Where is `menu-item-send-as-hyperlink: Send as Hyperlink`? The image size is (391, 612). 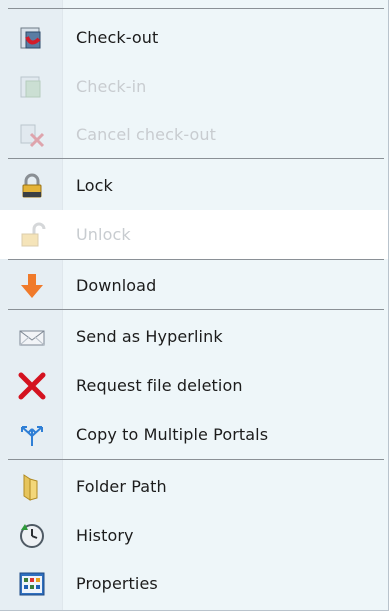 menu-item-send-as-hyperlink: Send as Hyperlink is located at coordinates (194, 336).